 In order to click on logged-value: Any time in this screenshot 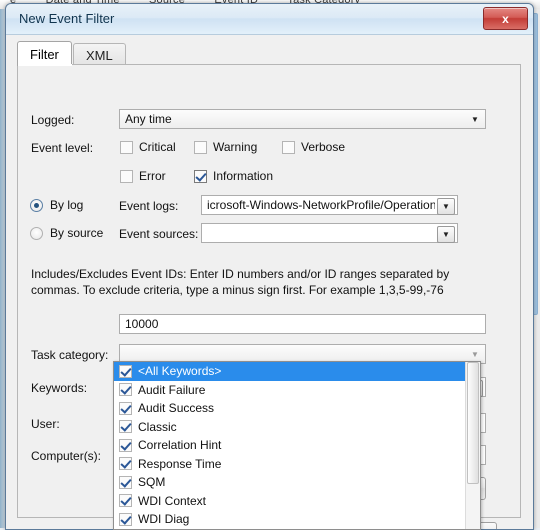, I will do `click(148, 119)`.